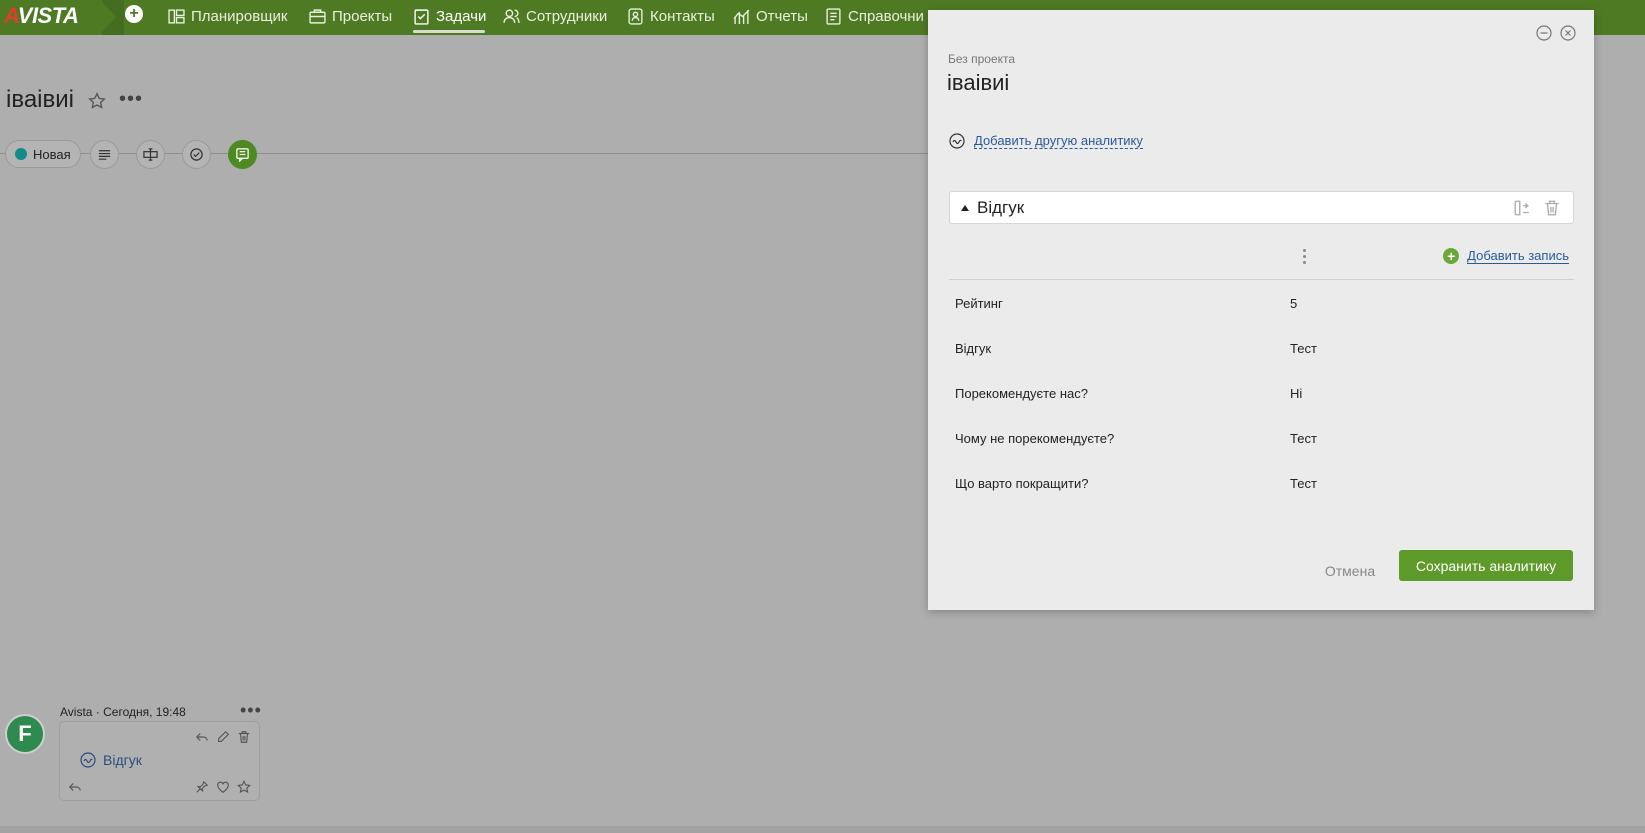 This screenshot has height=833, width=1645. I want to click on dialog-project-label: Без проекта, so click(982, 59).